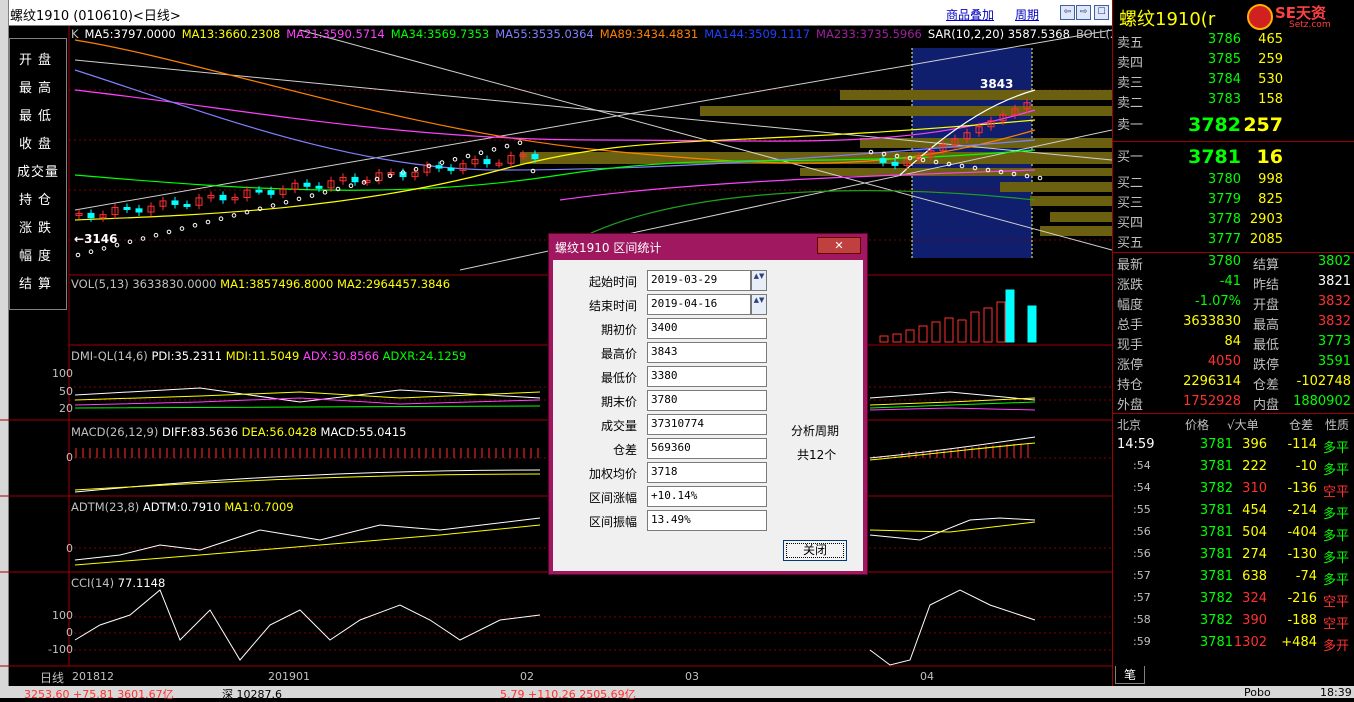 The height and width of the screenshot is (702, 1354). Describe the element at coordinates (93, 583) in the screenshot. I see `cci-label: CCI(14)` at that location.